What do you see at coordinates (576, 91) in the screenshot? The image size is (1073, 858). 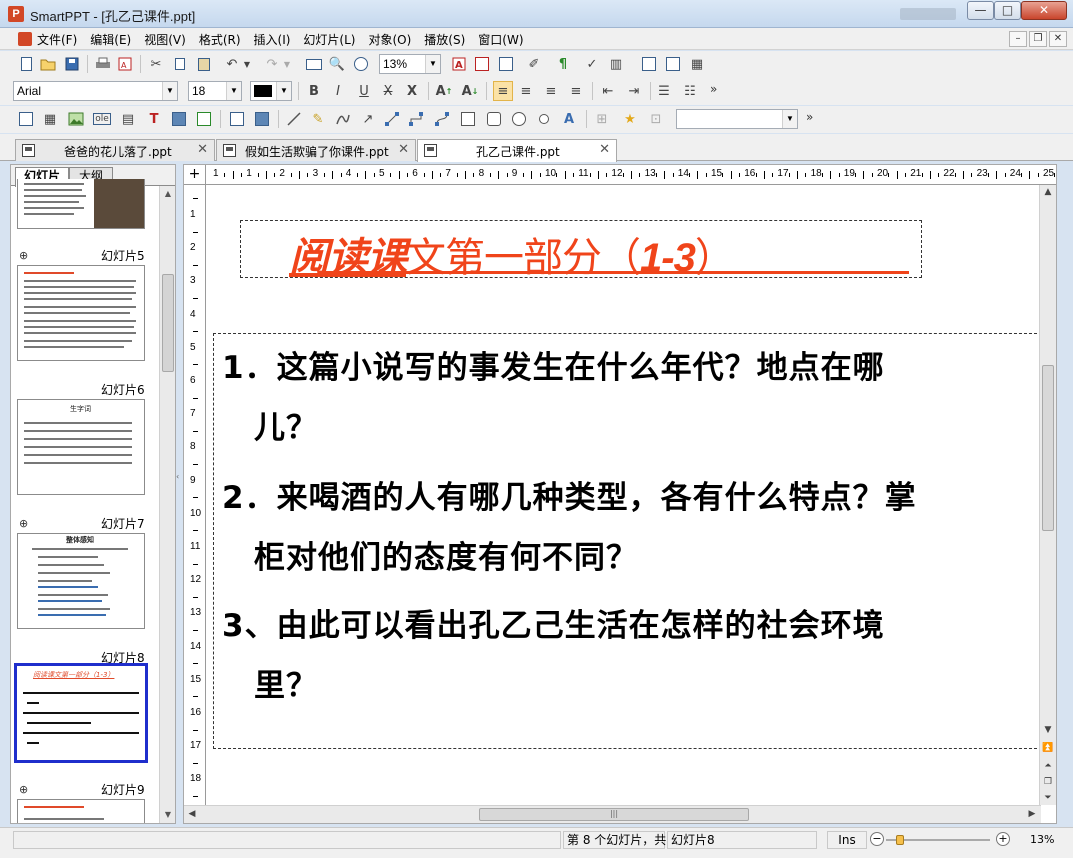 I see `justify-button: ≡` at bounding box center [576, 91].